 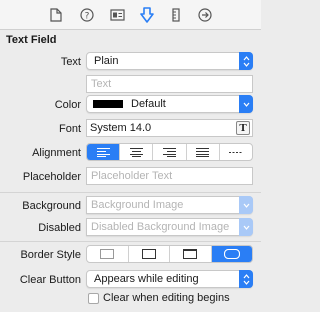 What do you see at coordinates (231, 254) in the screenshot?
I see `border-rounded-rect-icon` at bounding box center [231, 254].